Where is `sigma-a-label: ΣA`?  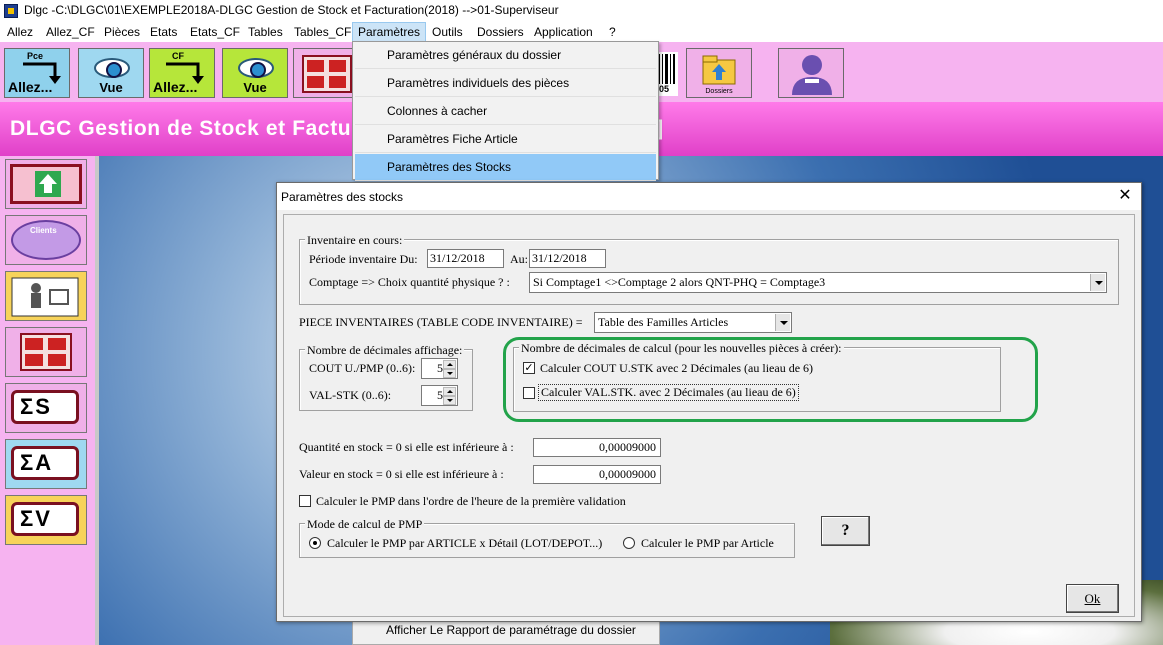 sigma-a-label: ΣA is located at coordinates (45, 463).